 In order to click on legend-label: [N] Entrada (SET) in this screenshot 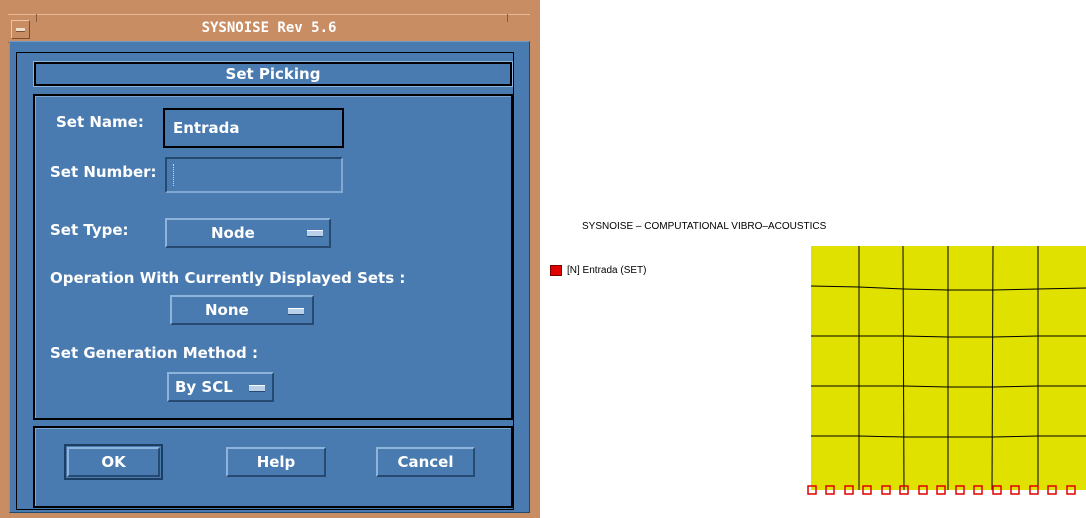, I will do `click(607, 270)`.